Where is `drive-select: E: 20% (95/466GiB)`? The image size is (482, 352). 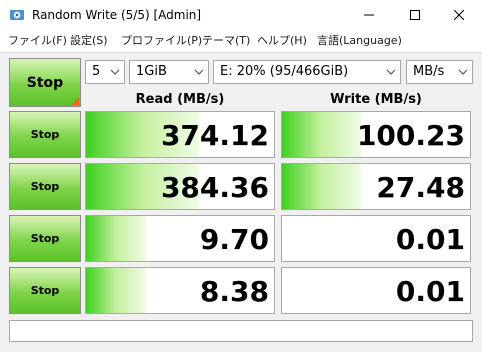 drive-select: E: 20% (95/466GiB) is located at coordinates (307, 72).